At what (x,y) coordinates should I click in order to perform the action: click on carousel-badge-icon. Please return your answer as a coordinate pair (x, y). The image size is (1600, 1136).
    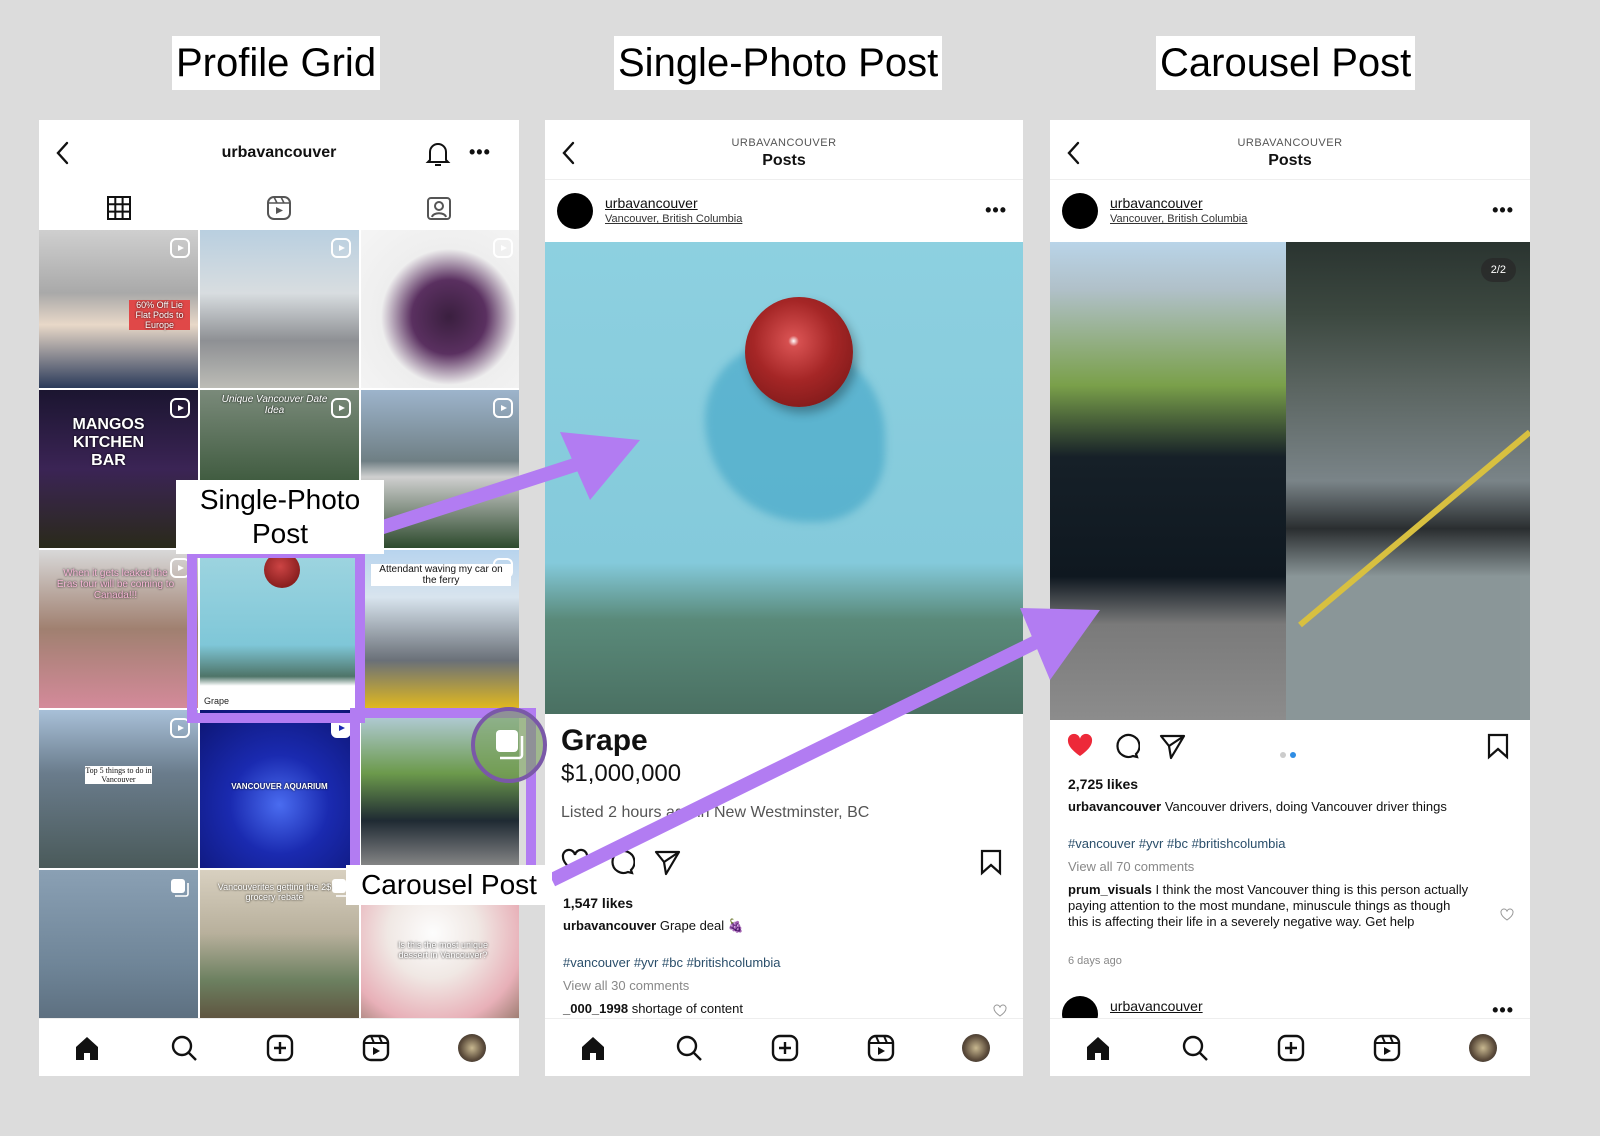
    Looking at the image, I should click on (180, 888).